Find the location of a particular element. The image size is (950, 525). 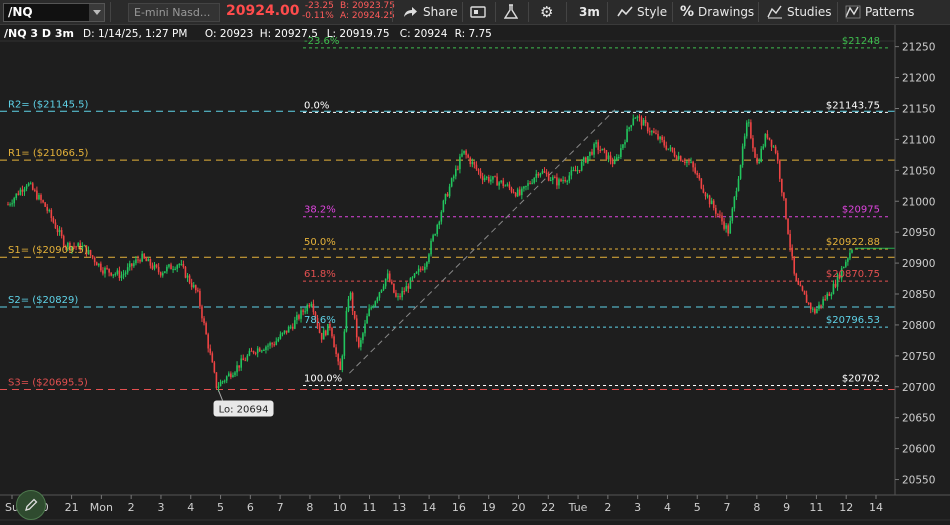

symbol-text: /NQ is located at coordinates (20, 12).